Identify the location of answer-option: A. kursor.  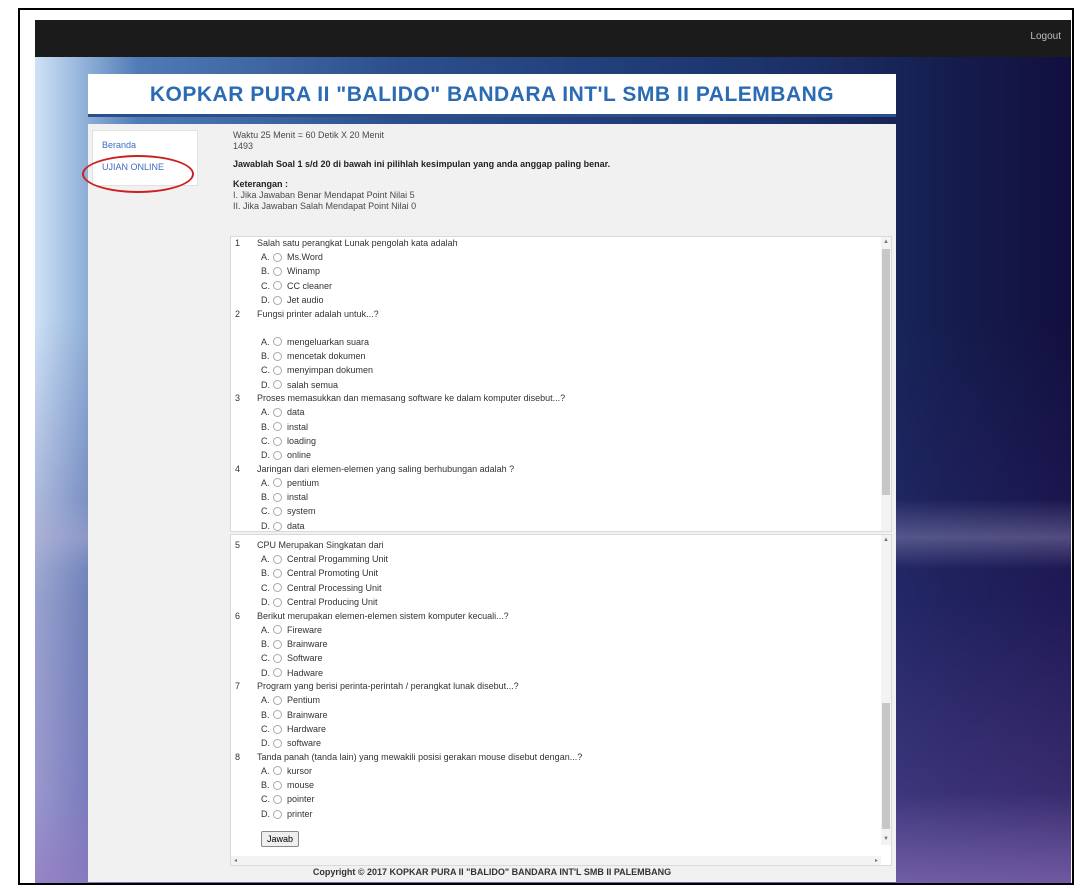
(556, 771).